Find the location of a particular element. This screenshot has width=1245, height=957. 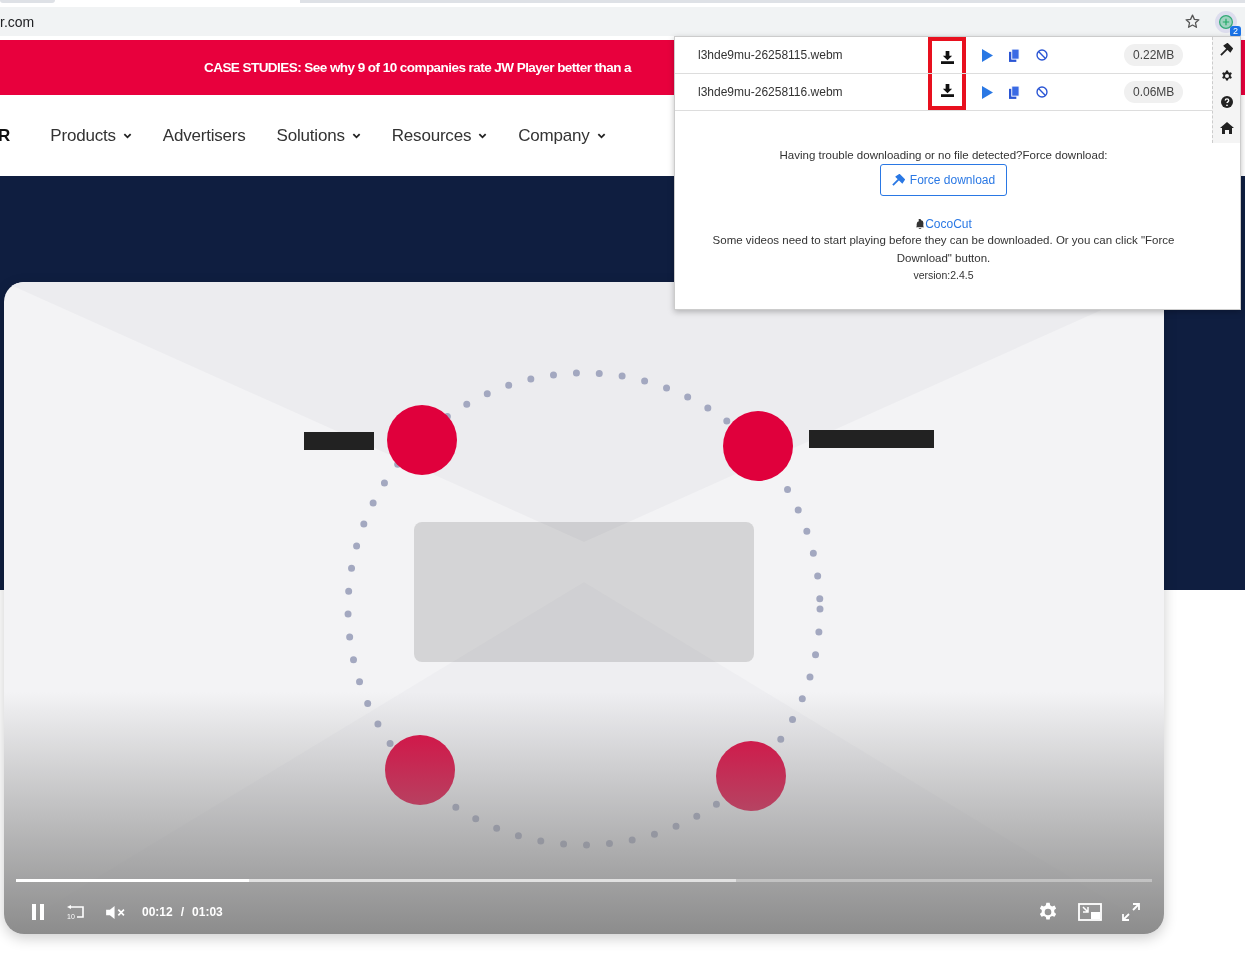

settings-icon is located at coordinates (1226, 76).